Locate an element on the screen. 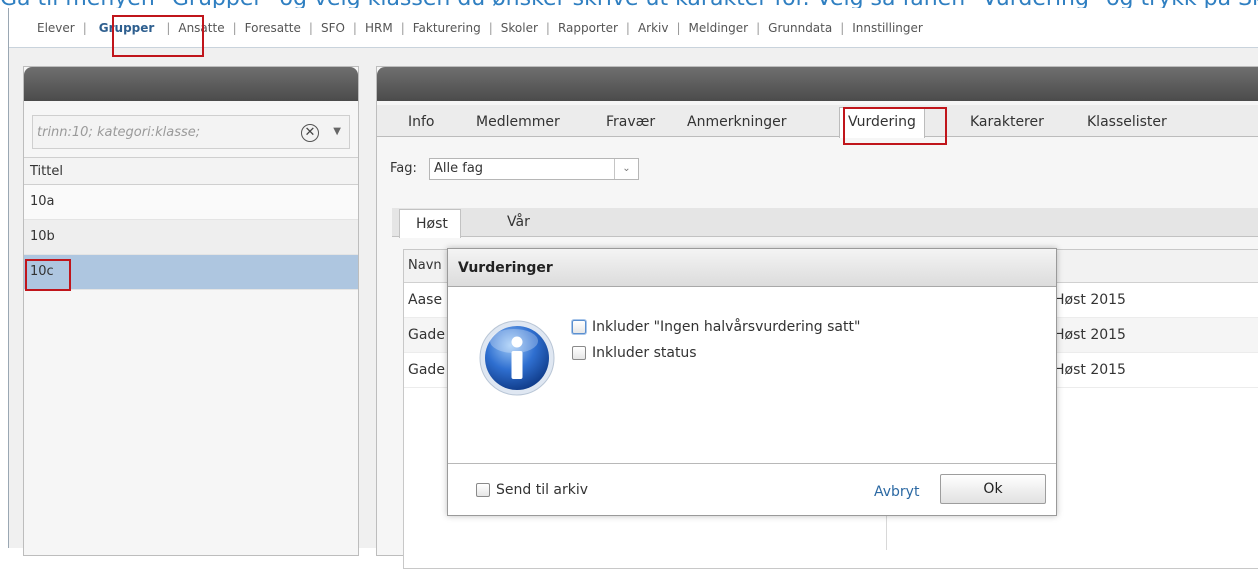  list-item: 10a is located at coordinates (191, 202).